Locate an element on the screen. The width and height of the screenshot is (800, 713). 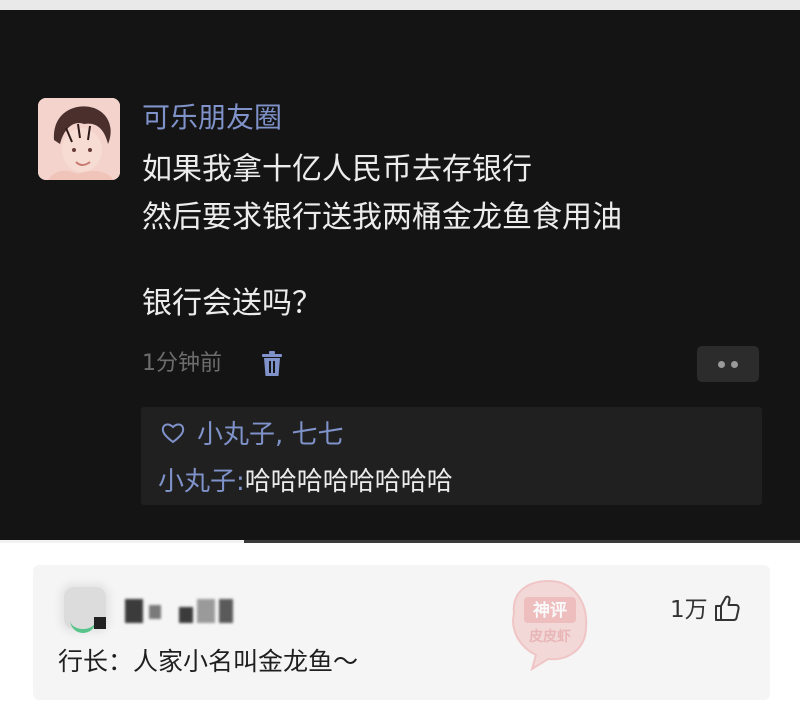
top-strip is located at coordinates (400, 5).